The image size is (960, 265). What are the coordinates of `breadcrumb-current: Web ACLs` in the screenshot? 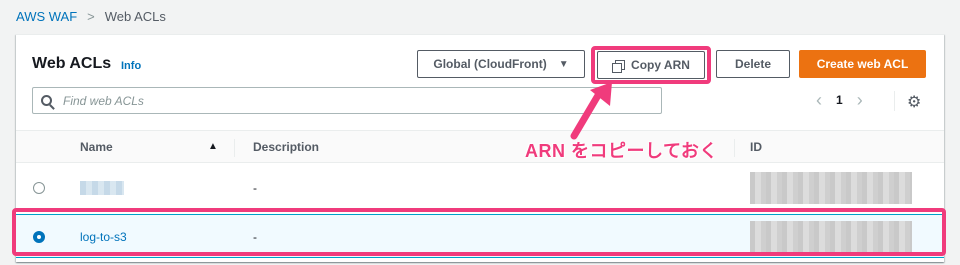 It's located at (135, 16).